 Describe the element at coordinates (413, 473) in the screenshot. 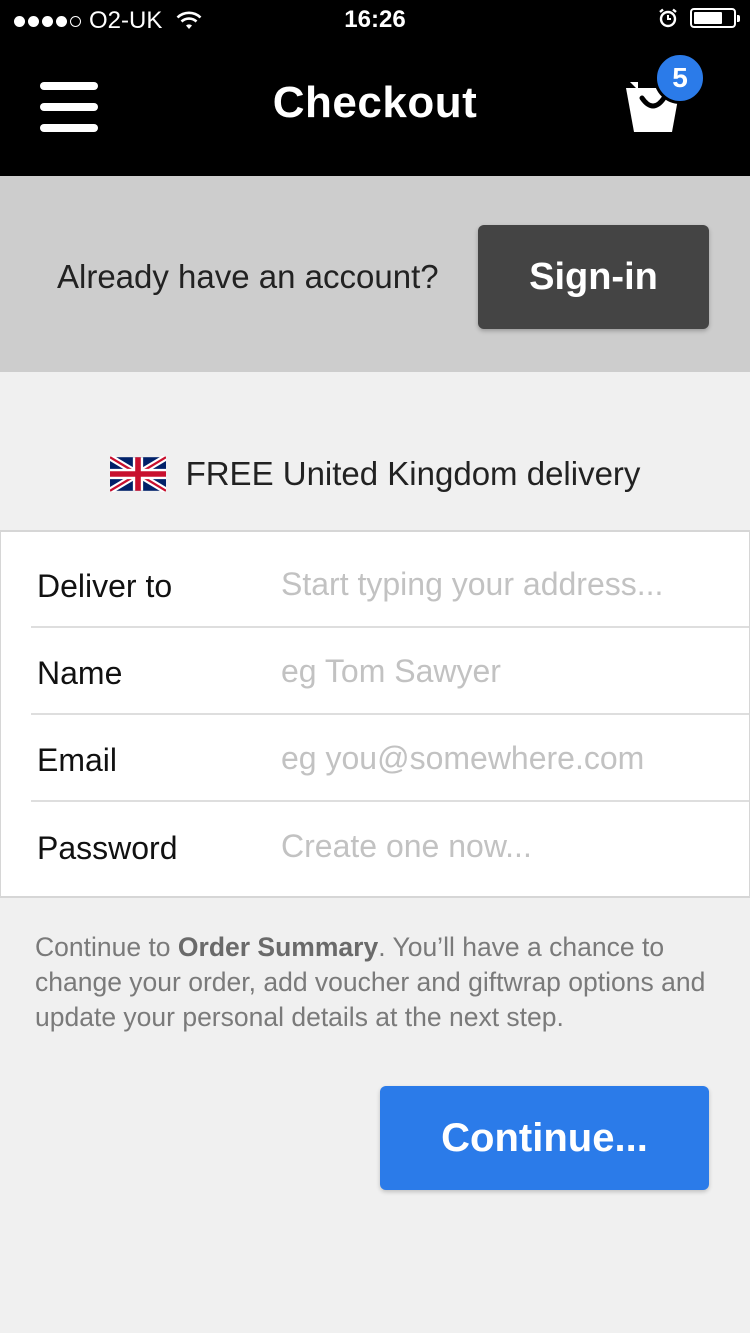

I see `delivery-text: FREE United Kingdom delivery` at that location.